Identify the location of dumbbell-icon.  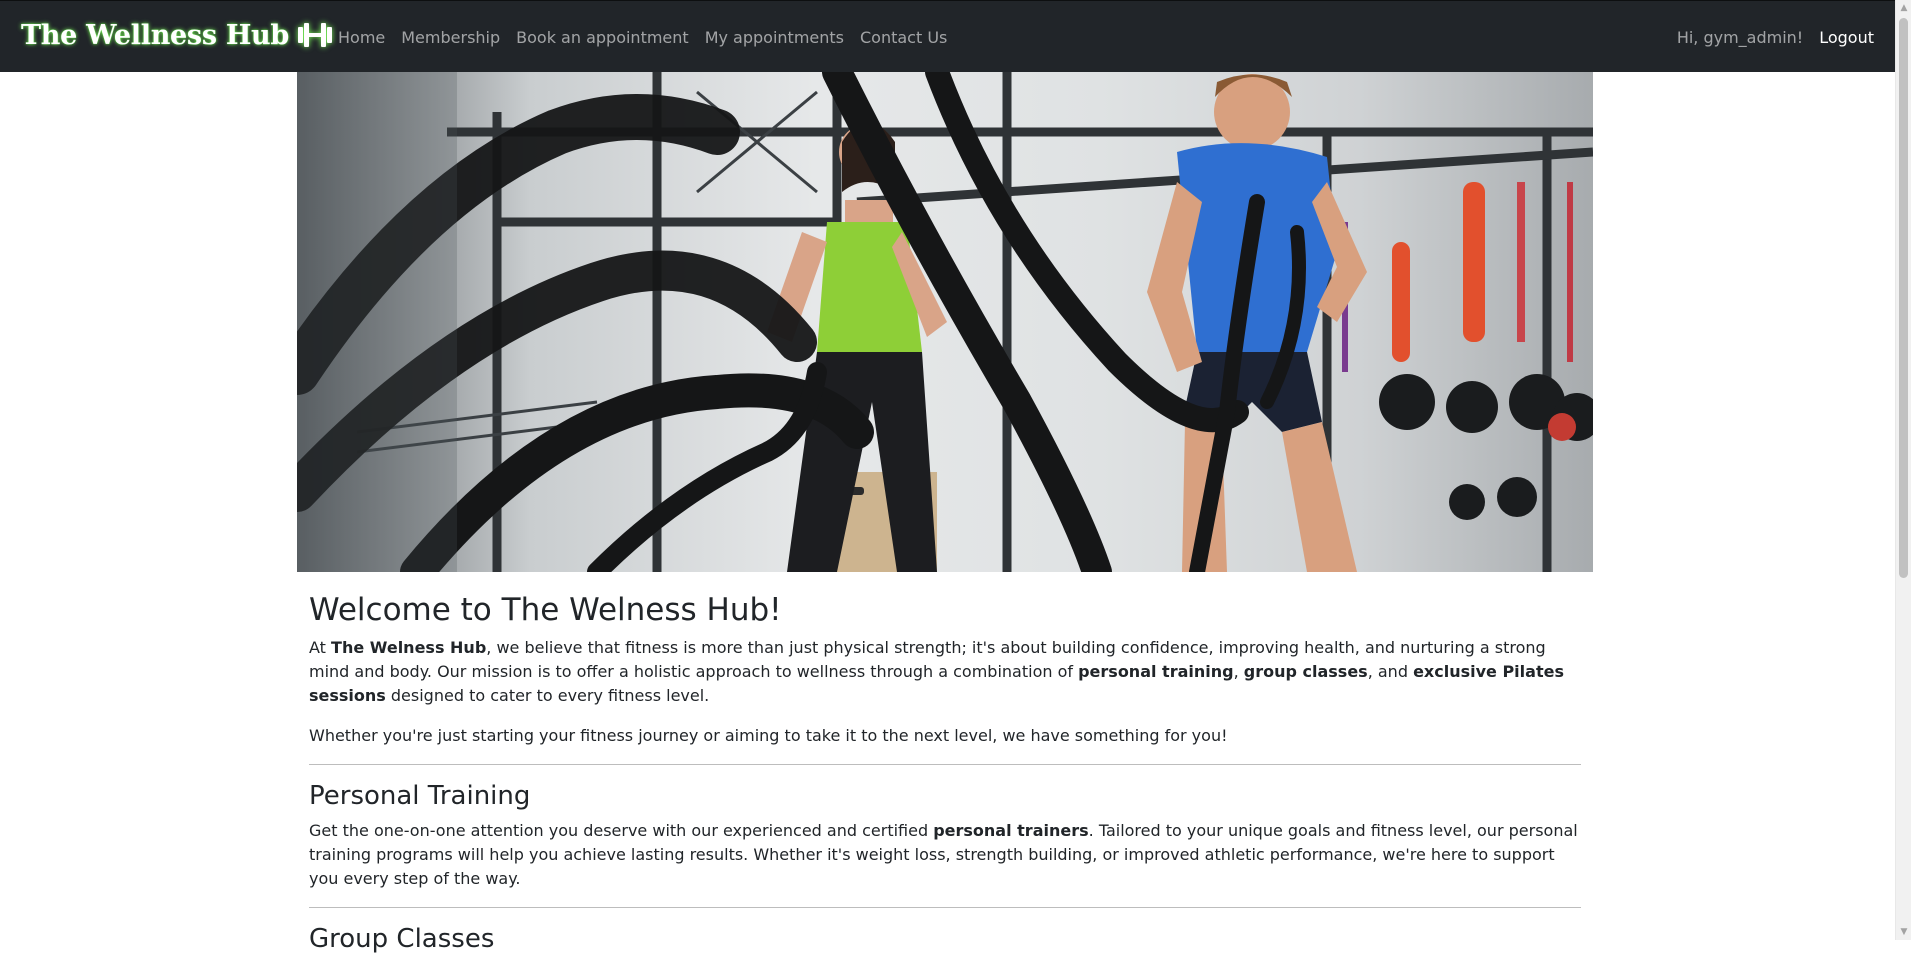
(314, 35).